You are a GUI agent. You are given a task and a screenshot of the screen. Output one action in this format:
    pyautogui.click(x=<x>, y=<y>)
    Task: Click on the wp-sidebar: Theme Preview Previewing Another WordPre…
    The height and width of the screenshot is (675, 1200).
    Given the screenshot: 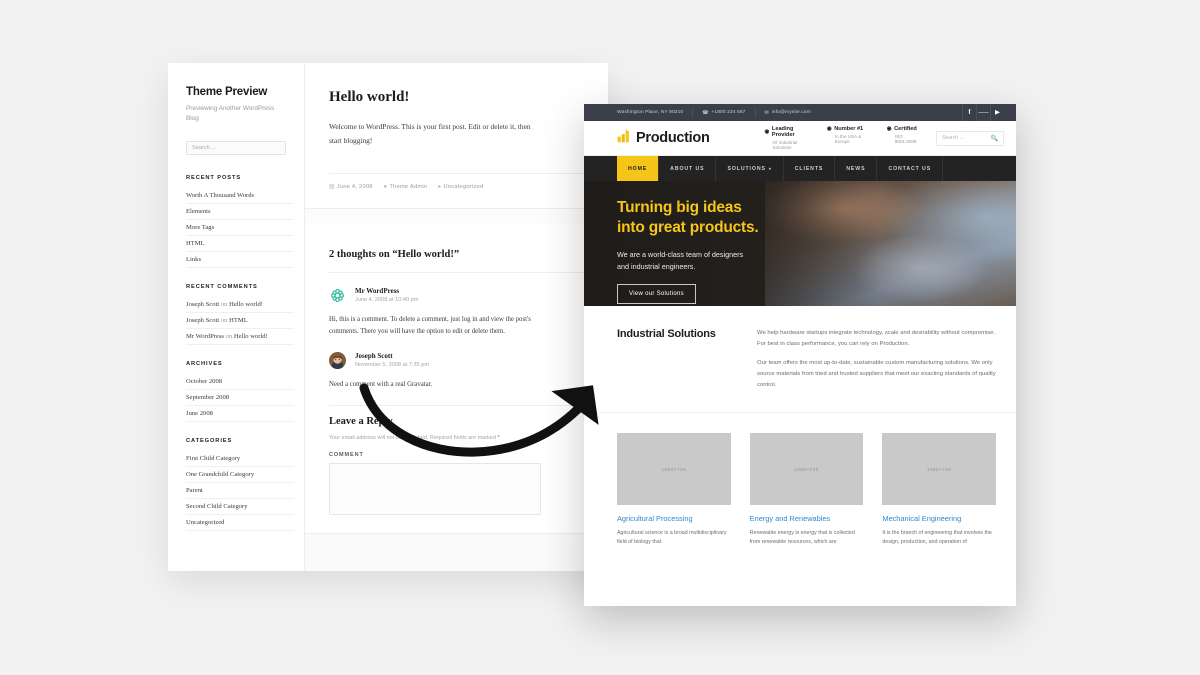 What is the action you would take?
    pyautogui.click(x=236, y=317)
    